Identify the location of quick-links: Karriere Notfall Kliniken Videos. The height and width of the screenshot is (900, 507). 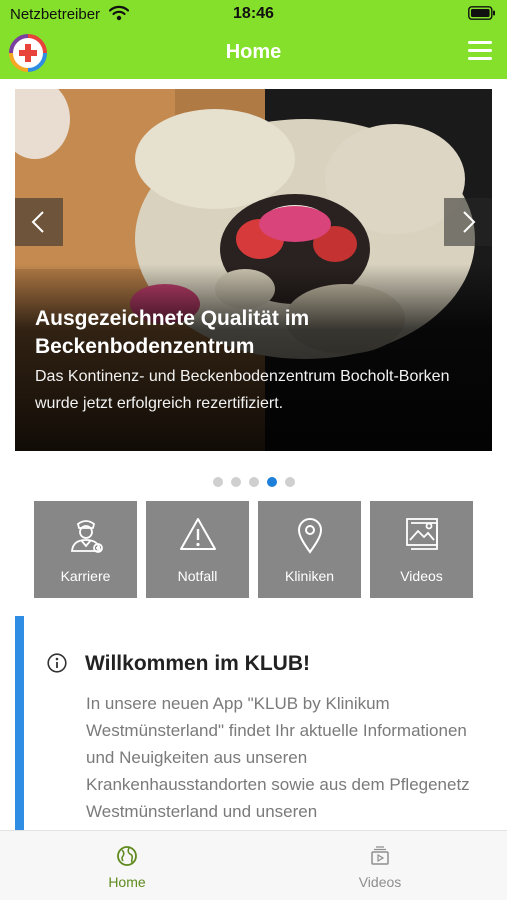
(254, 549).